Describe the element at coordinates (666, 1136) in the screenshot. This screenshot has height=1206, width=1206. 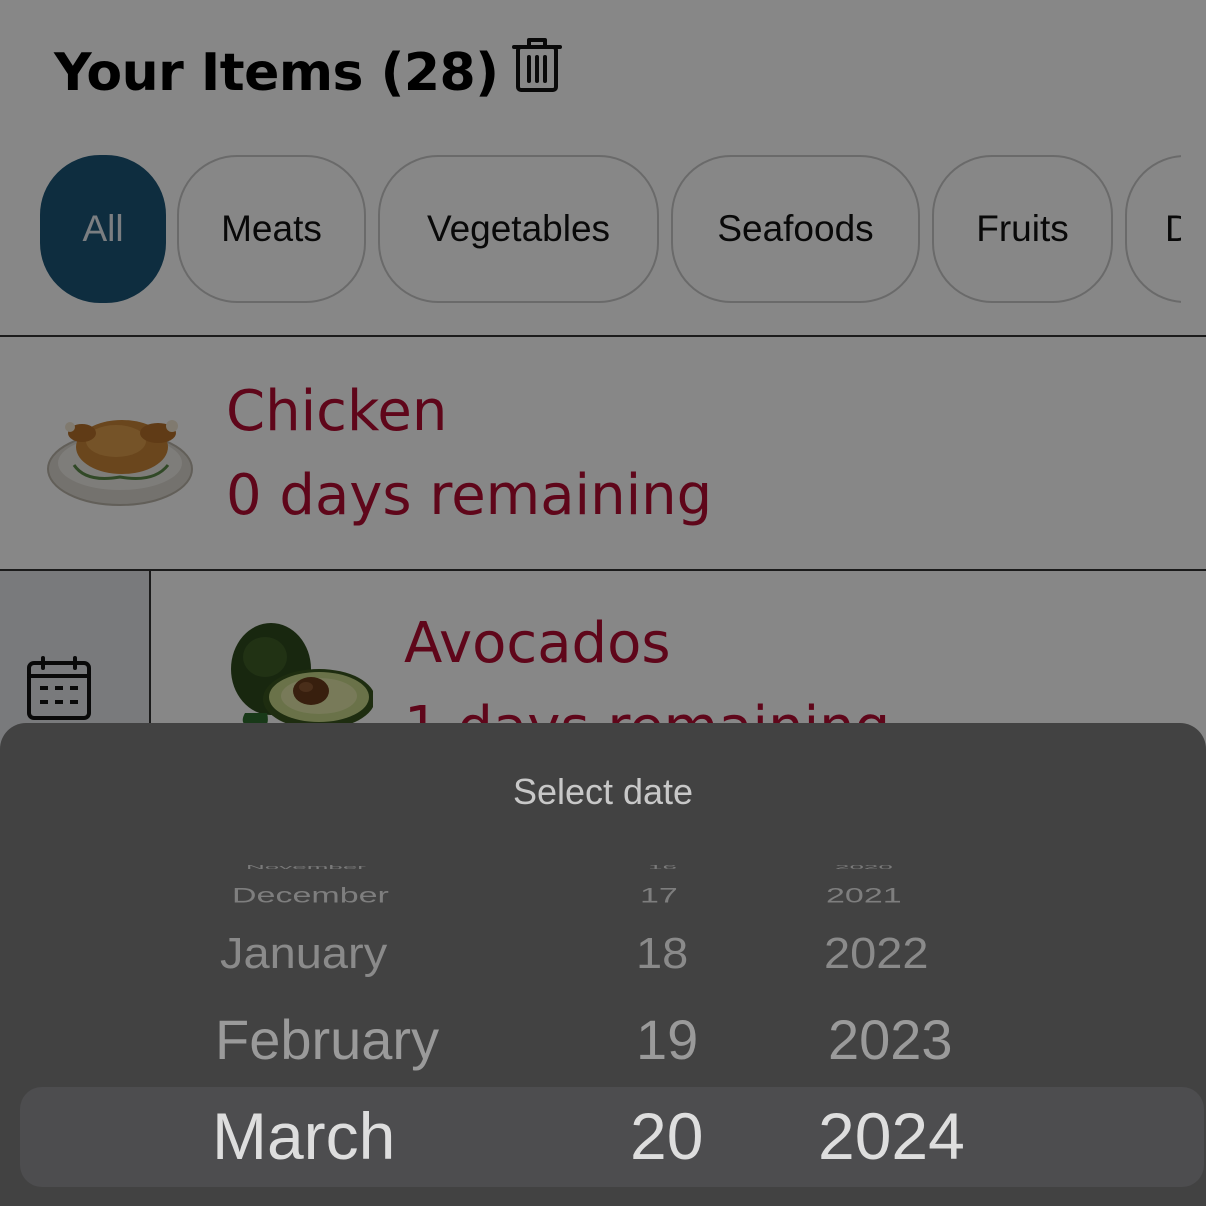
I see `picker-selected-day: 20` at that location.